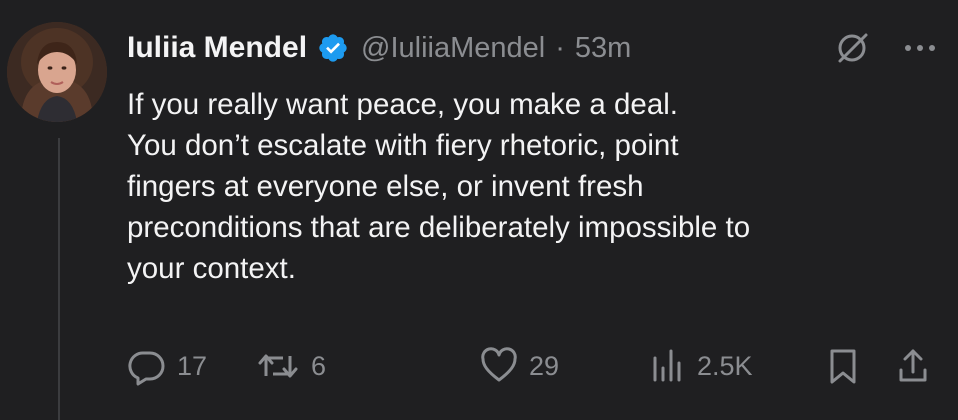 This screenshot has width=958, height=420. What do you see at coordinates (499, 364) in the screenshot?
I see `heart-icon` at bounding box center [499, 364].